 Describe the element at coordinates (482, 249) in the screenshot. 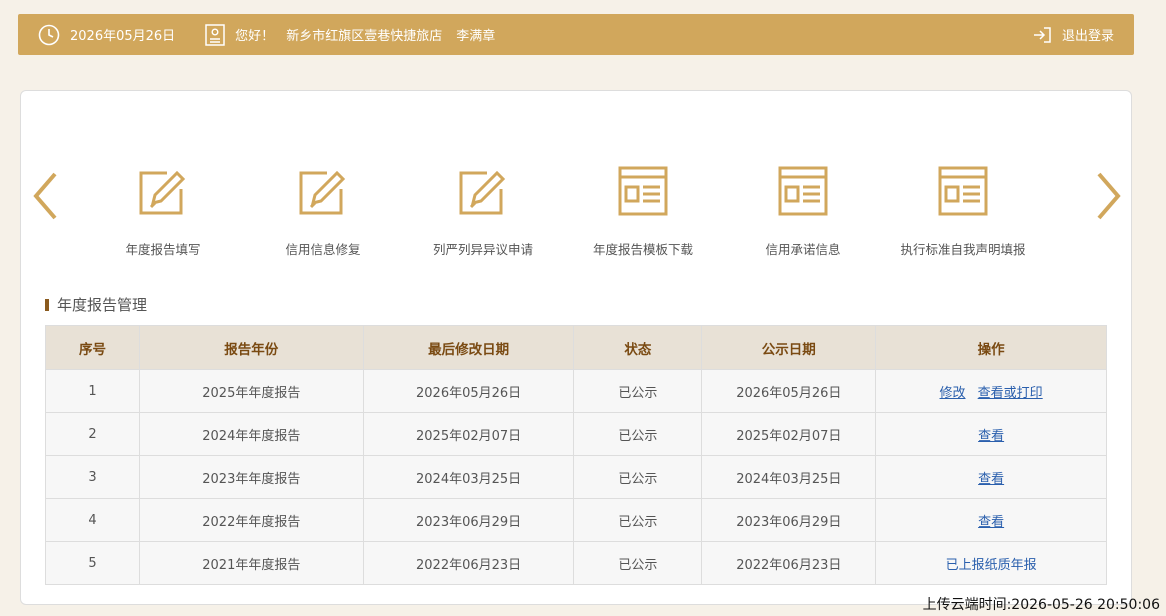

I see `quick-link-label: 列严列异异议申请` at that location.